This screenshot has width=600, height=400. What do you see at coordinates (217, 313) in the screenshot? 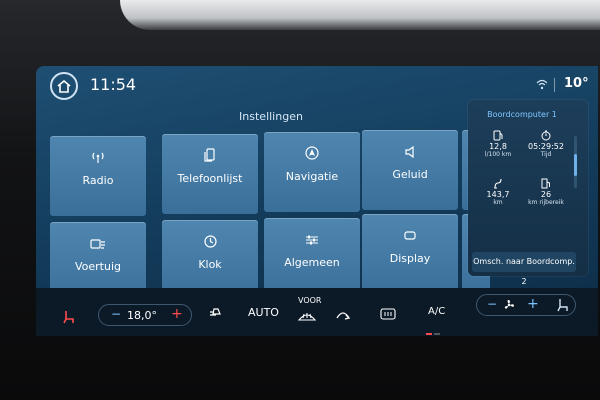
I see `airflow-icon` at bounding box center [217, 313].